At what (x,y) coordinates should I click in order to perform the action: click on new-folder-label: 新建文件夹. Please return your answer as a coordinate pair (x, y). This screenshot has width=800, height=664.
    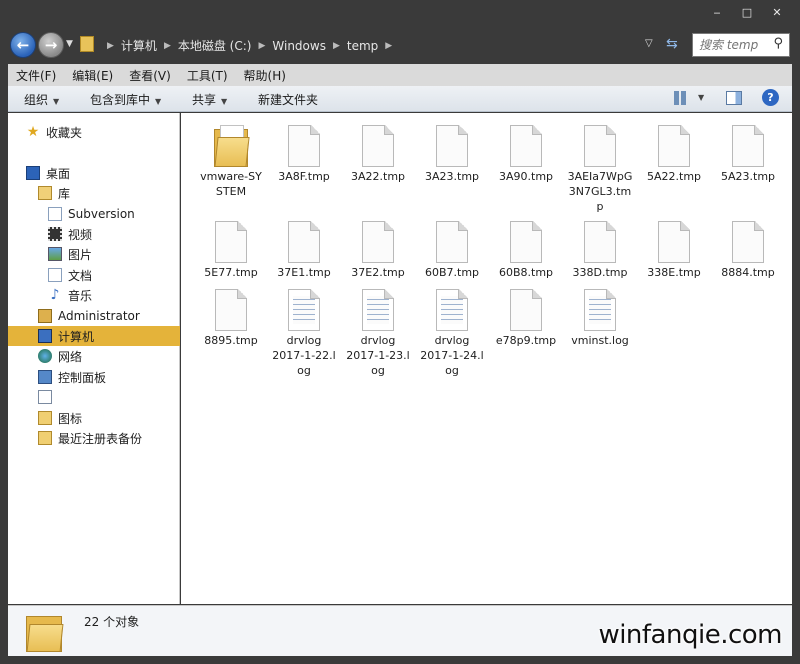
    Looking at the image, I should click on (288, 100).